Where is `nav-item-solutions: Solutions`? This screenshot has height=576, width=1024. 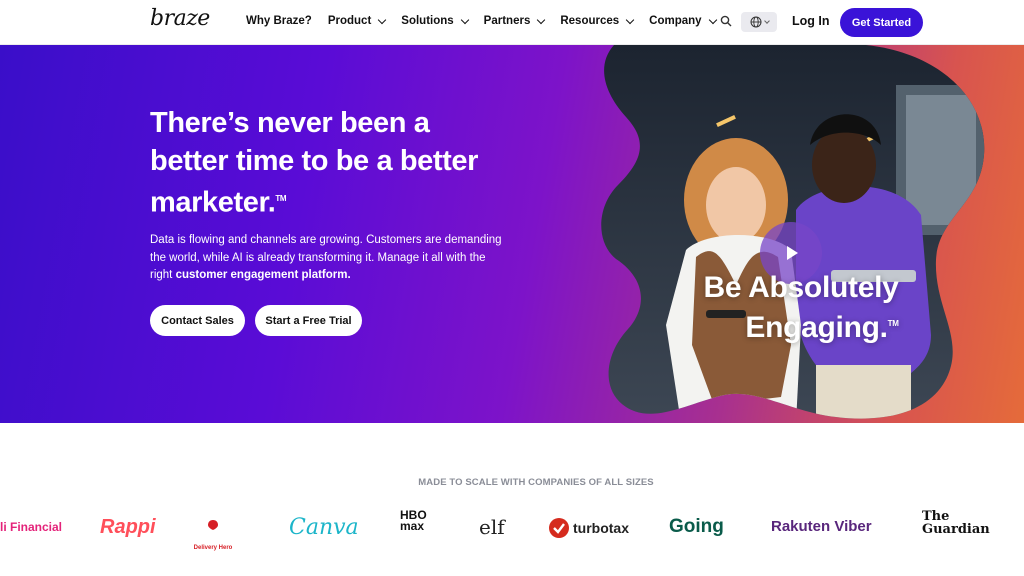
nav-item-solutions: Solutions is located at coordinates (435, 21).